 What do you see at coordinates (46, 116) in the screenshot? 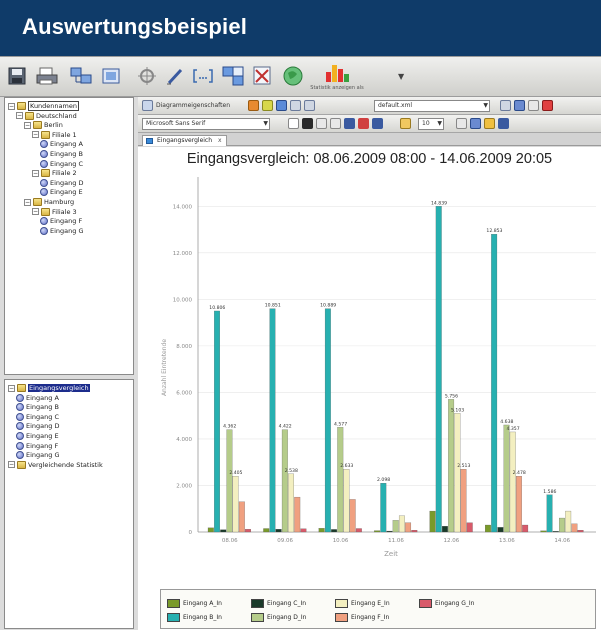
I see `tree-item: − Deutschland` at bounding box center [46, 116].